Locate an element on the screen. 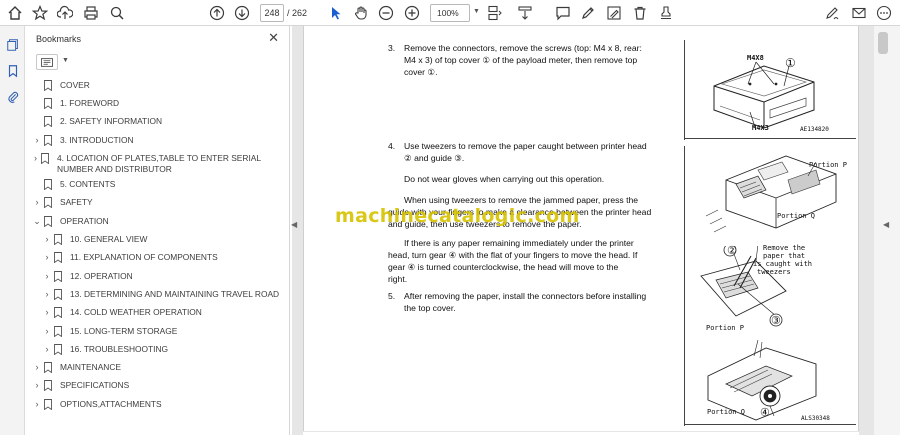  email-icon is located at coordinates (859, 13).